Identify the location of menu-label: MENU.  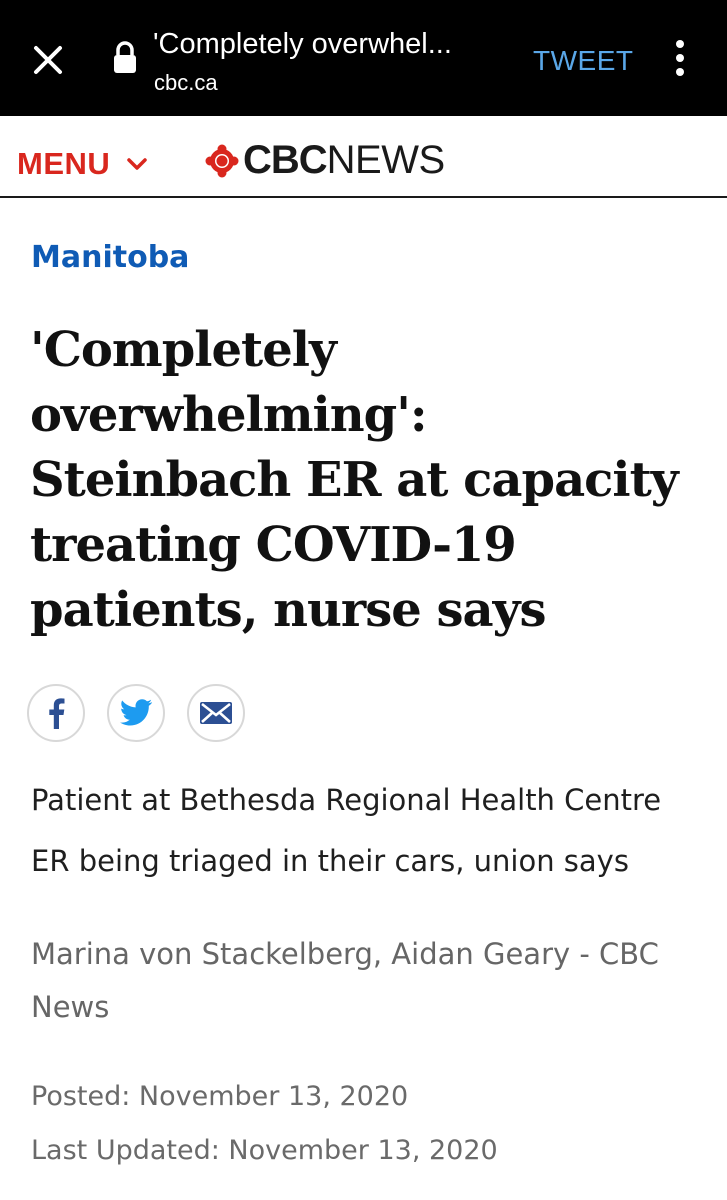
(64, 163).